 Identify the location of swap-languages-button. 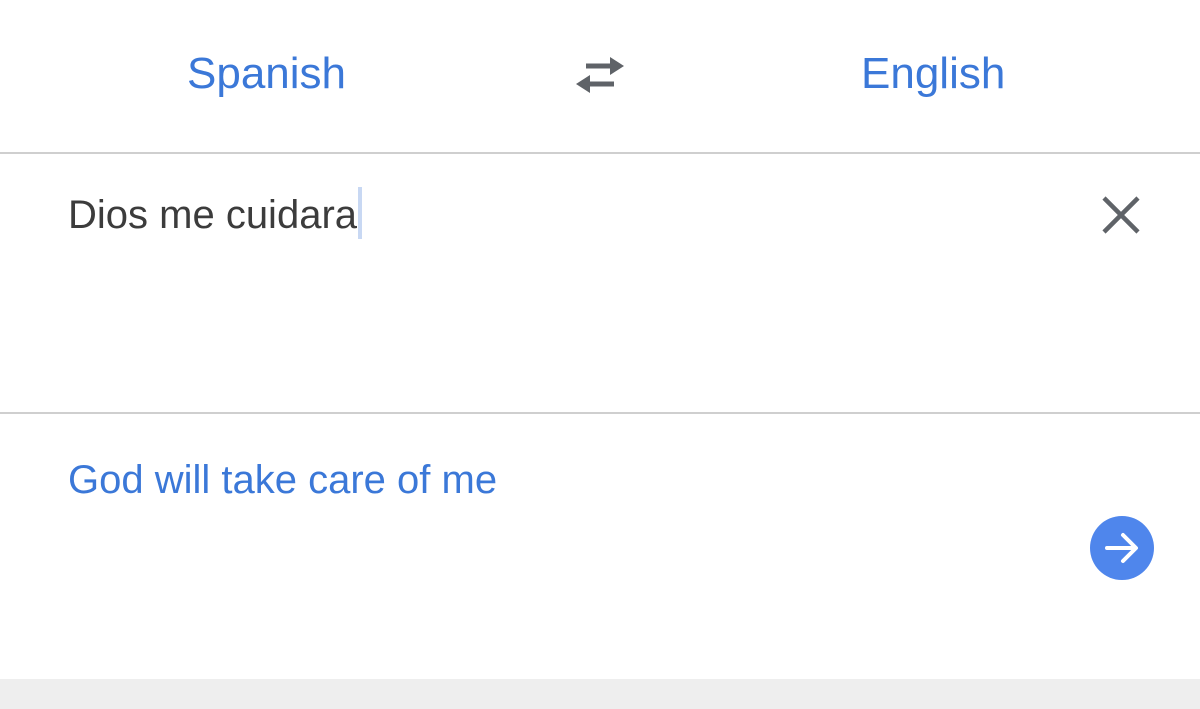
(600, 75).